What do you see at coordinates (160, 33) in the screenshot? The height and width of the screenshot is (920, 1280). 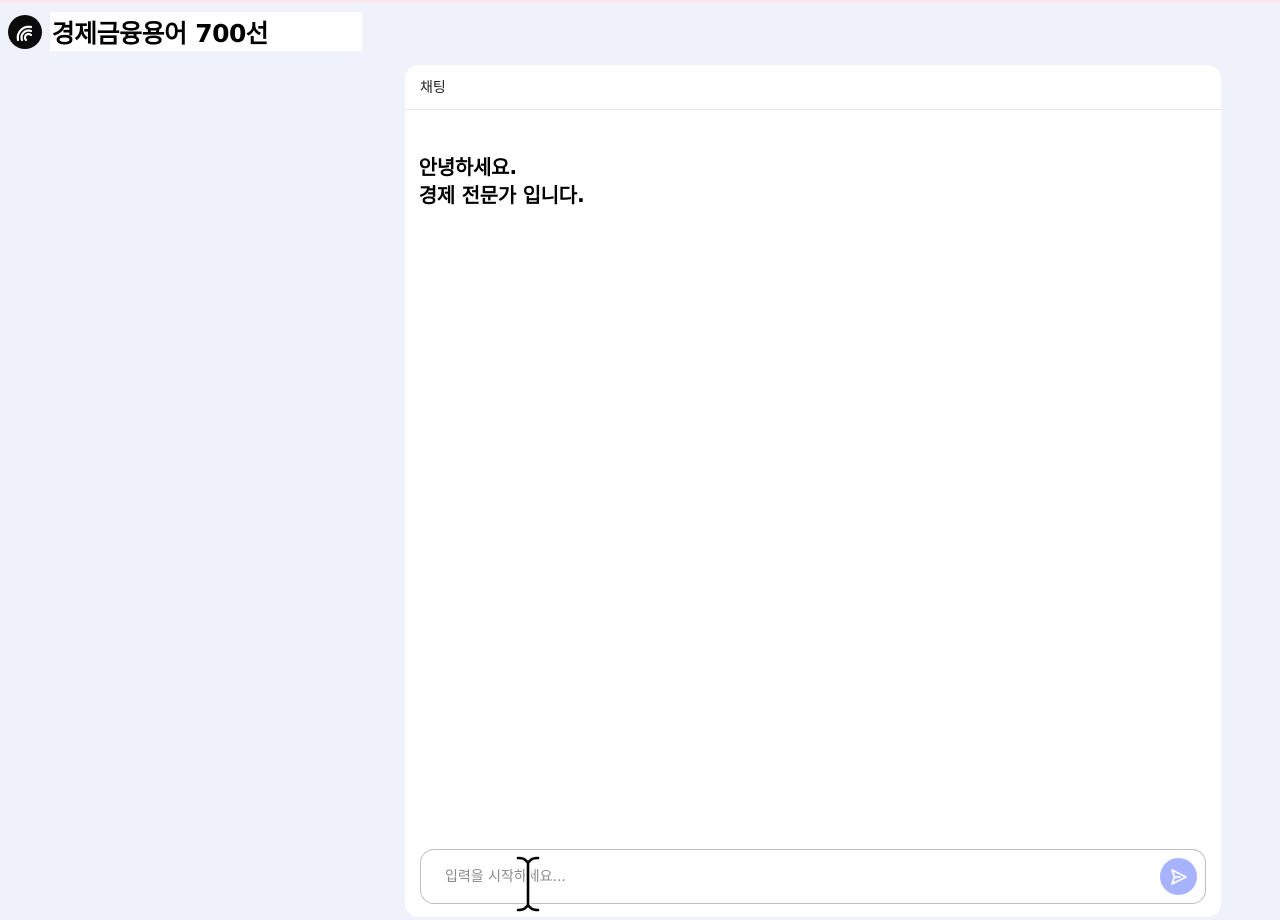 I see `app-title: 경제금융용어 700선` at bounding box center [160, 33].